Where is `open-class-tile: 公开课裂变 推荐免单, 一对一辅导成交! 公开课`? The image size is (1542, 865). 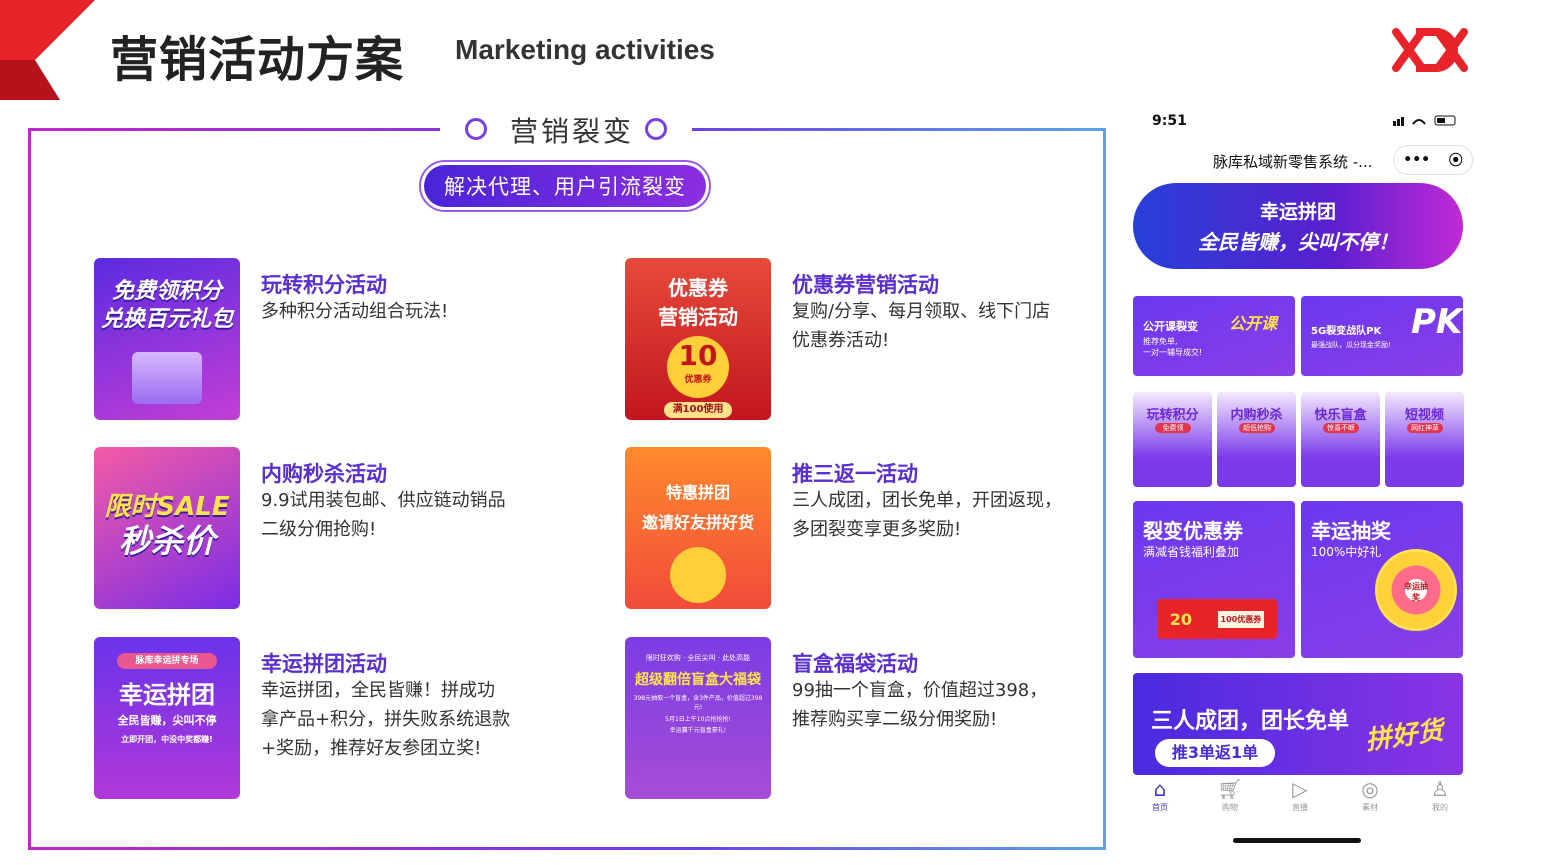 open-class-tile: 公开课裂变 推荐免单, 一对一辅导成交! 公开课 is located at coordinates (1214, 336).